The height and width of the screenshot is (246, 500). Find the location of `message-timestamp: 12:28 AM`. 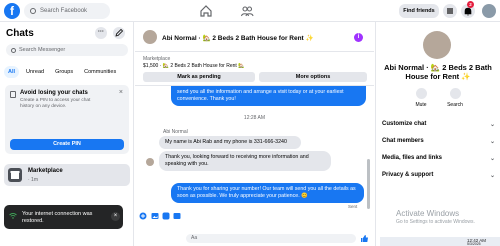

message-timestamp: 12:28 AM is located at coordinates (254, 118).